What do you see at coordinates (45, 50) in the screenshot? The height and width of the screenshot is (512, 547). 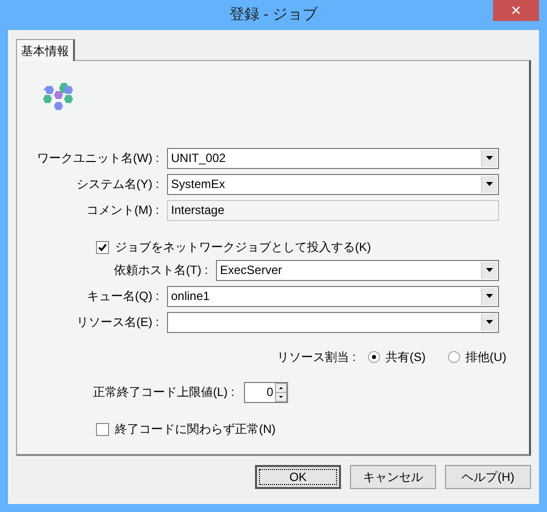 I see `tab: 基本情報` at bounding box center [45, 50].